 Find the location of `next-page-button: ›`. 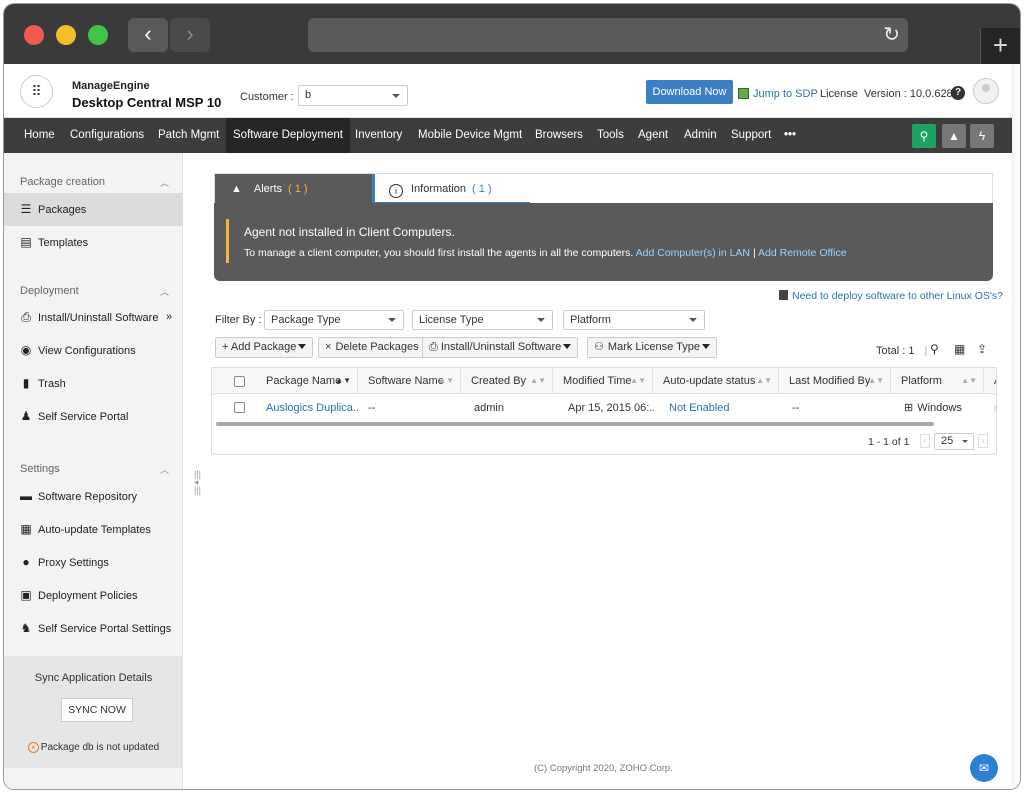

next-page-button: › is located at coordinates (983, 441).